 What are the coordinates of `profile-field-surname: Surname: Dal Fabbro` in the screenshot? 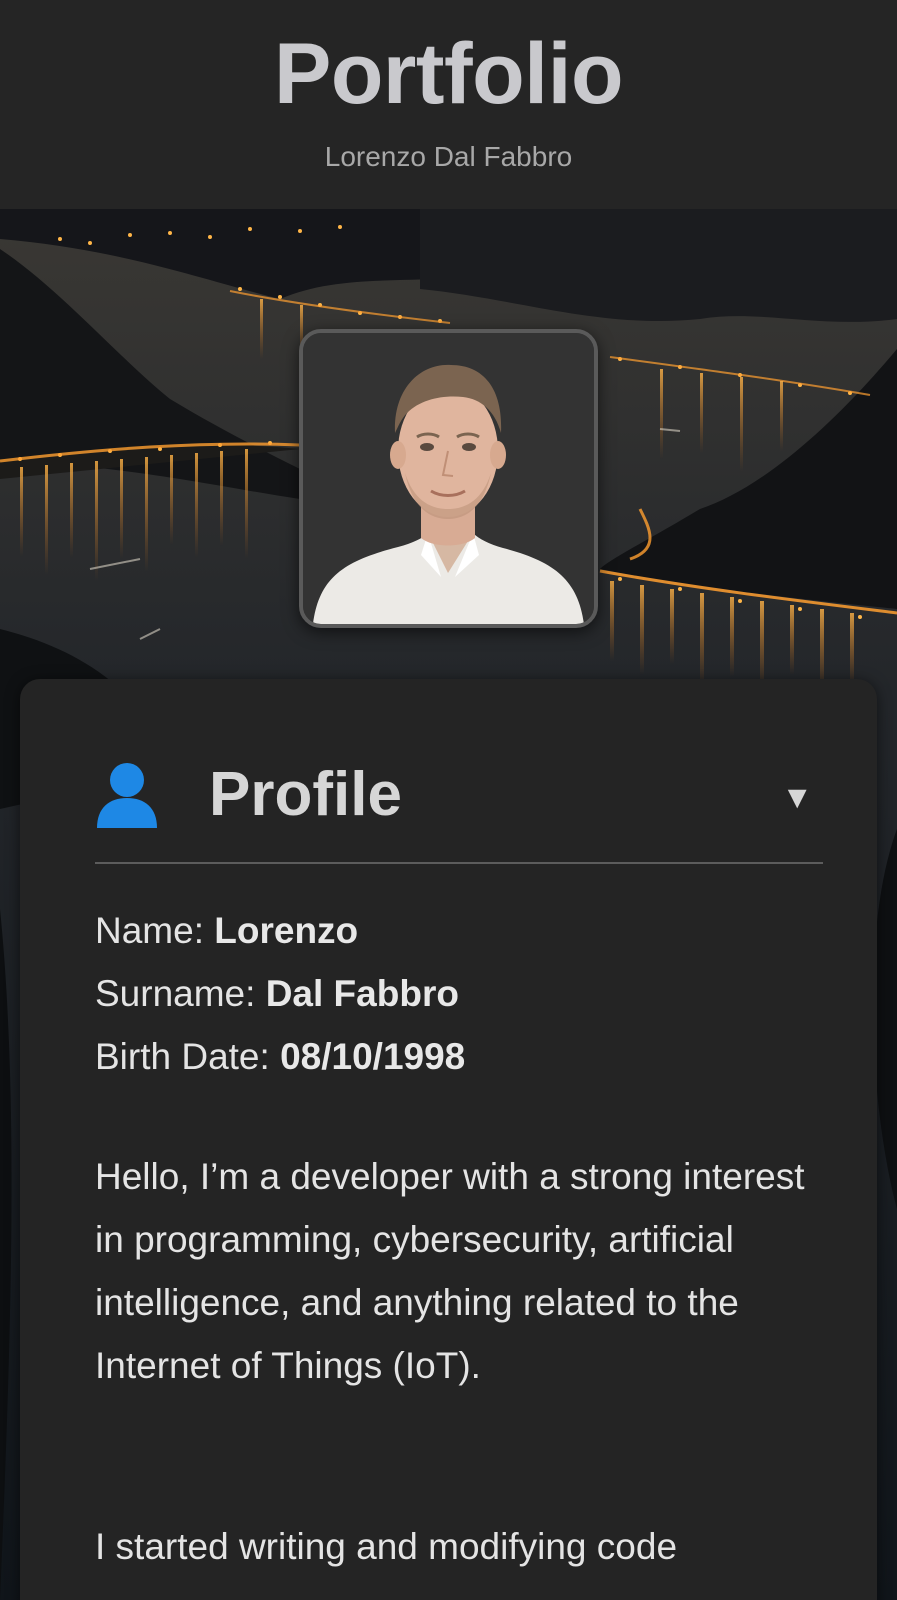 It's located at (455, 993).